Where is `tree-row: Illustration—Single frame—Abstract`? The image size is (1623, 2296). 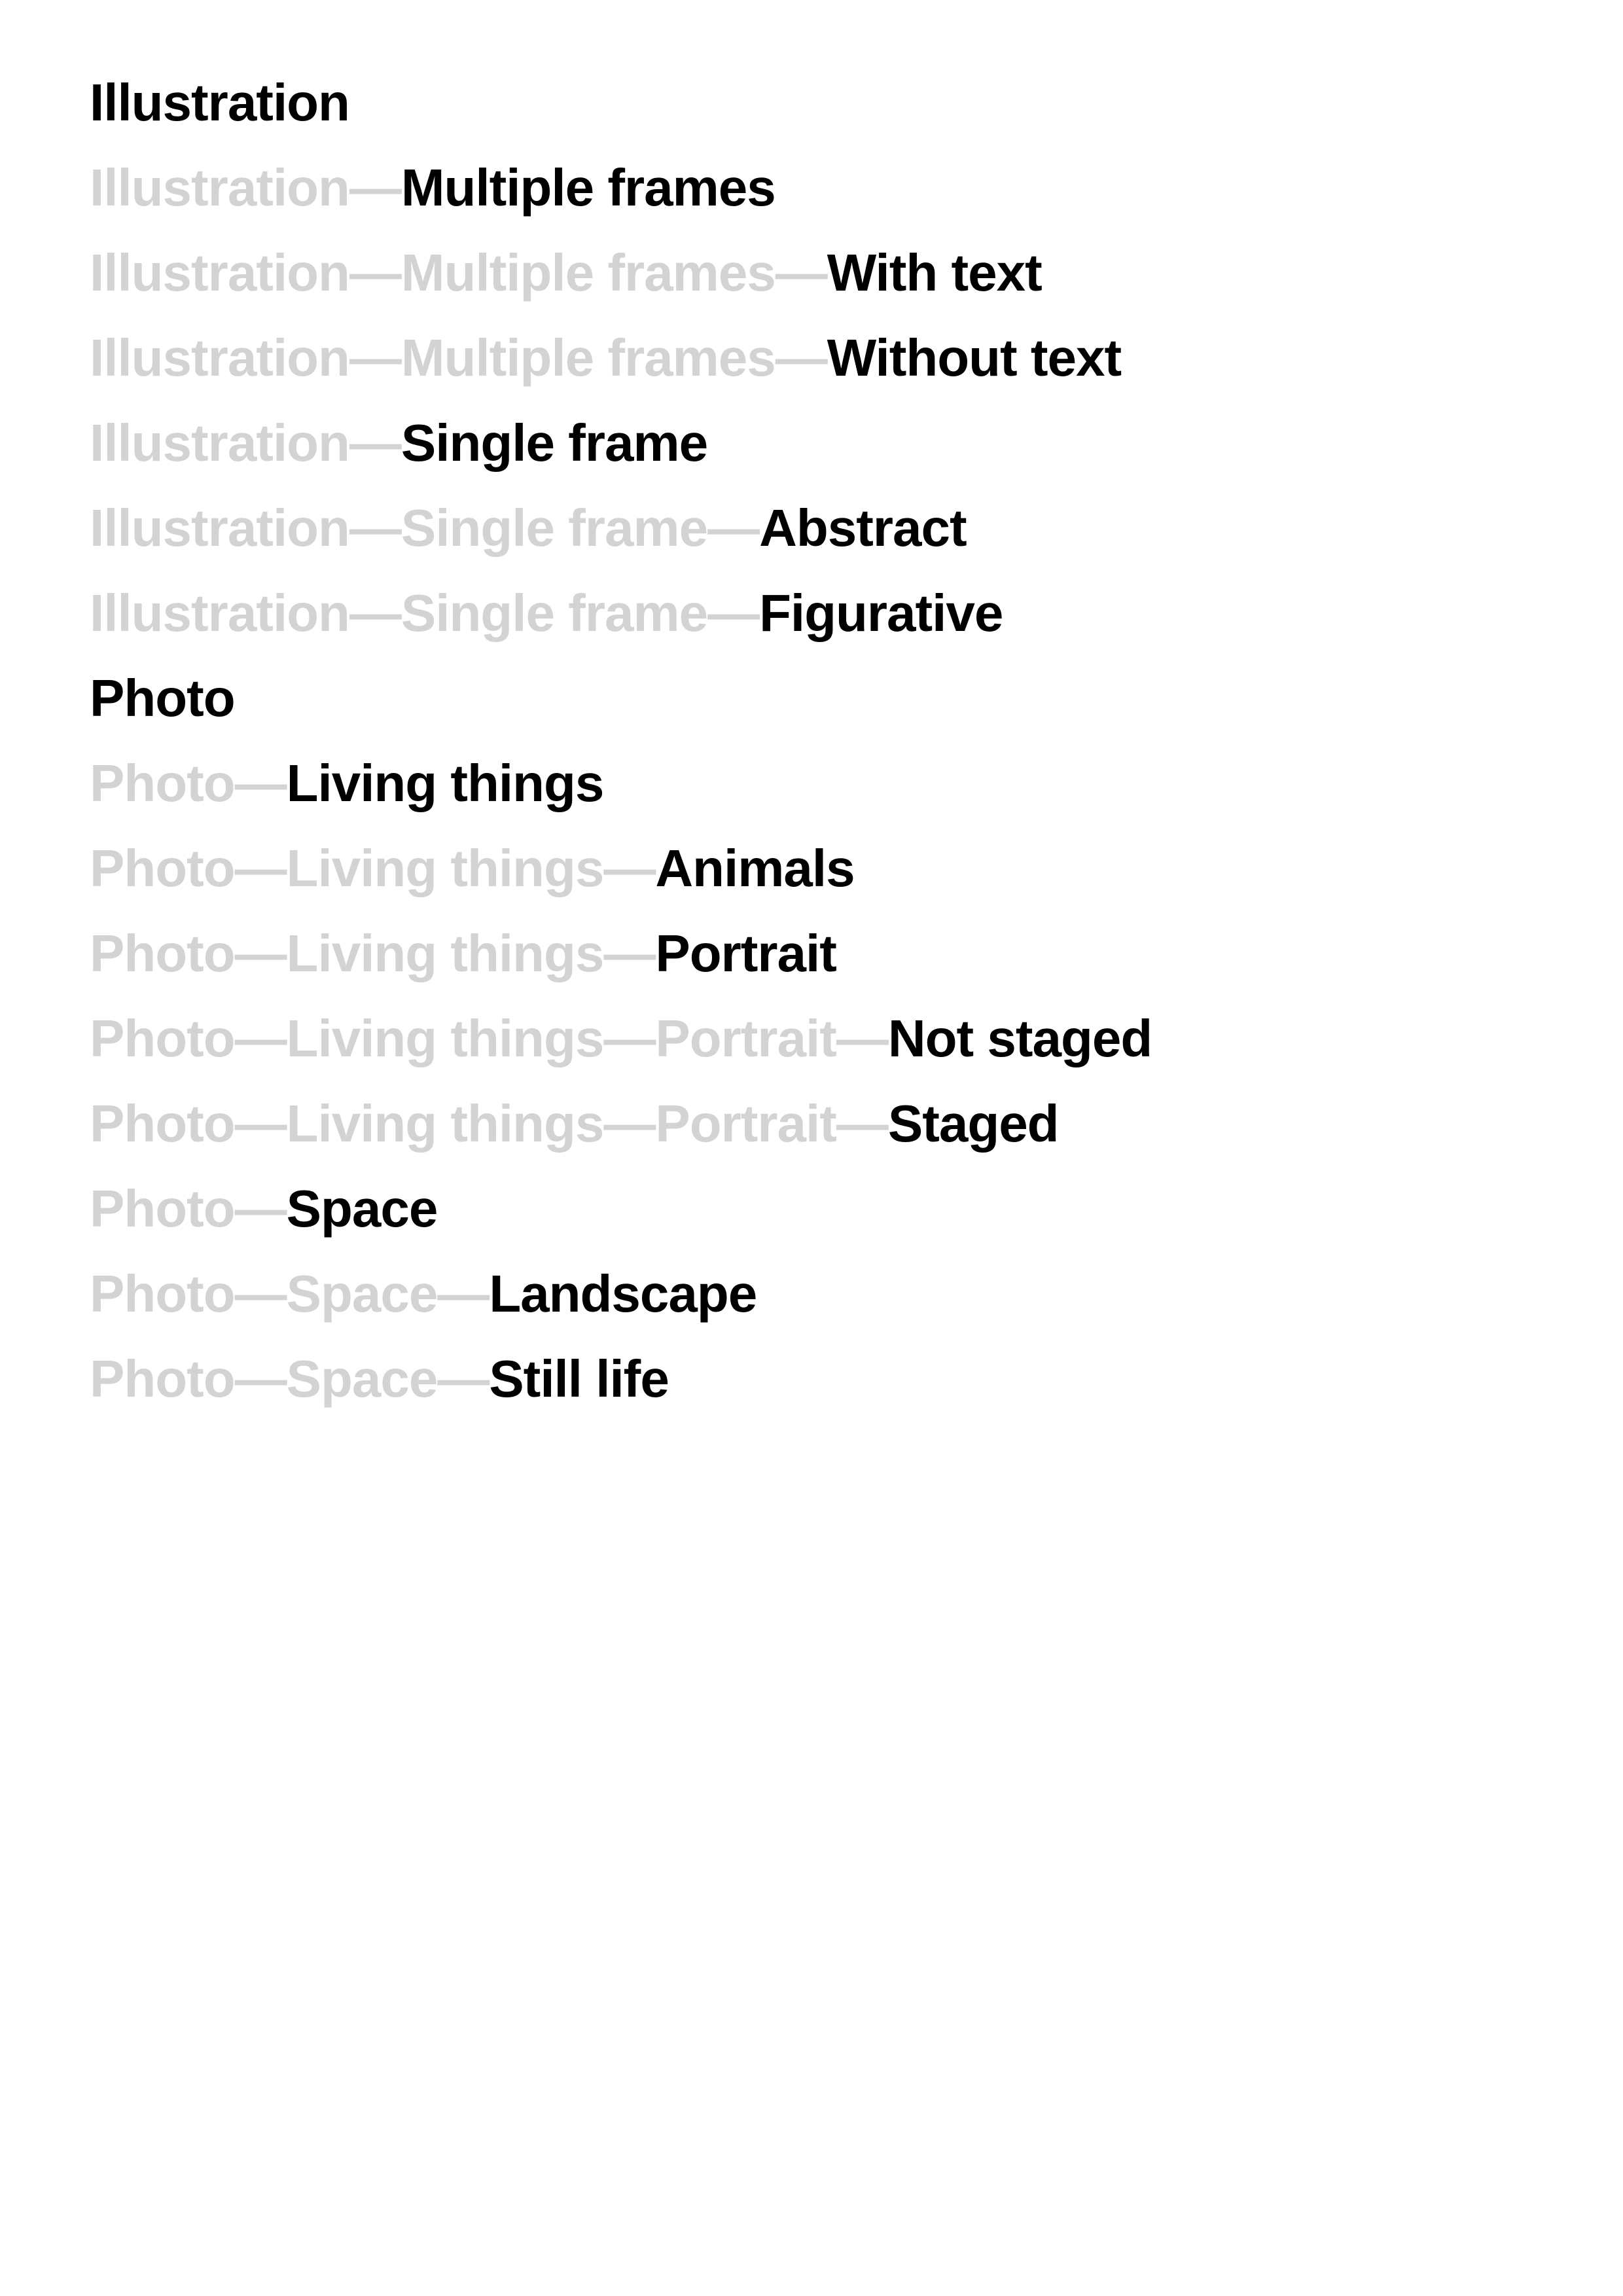
tree-row: Illustration—Single frame—Abstract is located at coordinates (621, 528).